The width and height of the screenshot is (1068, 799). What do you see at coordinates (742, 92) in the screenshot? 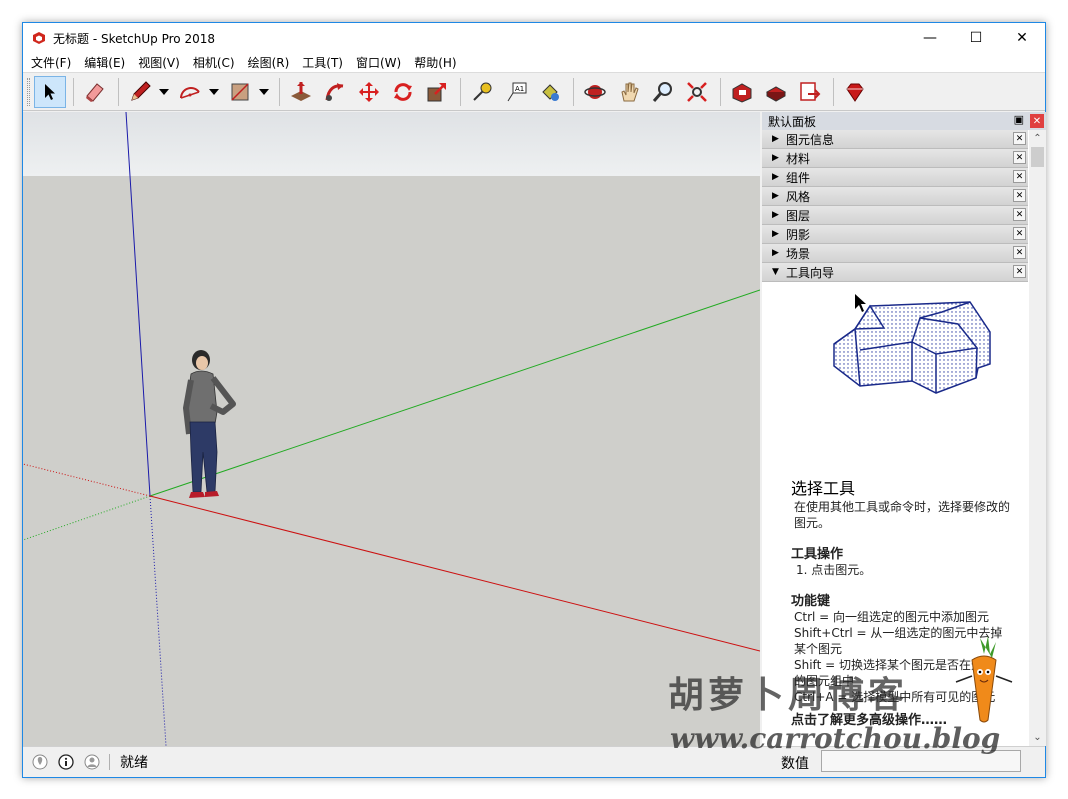
I see `3d-warehouse-button` at bounding box center [742, 92].